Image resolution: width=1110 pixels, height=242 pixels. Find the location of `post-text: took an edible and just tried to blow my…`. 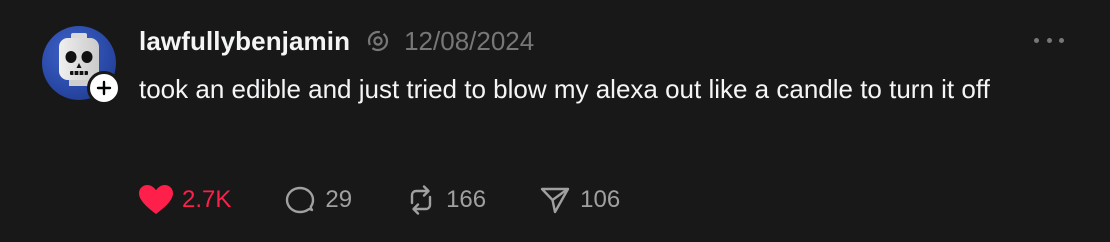

post-text: took an edible and just tried to blow my… is located at coordinates (564, 89).